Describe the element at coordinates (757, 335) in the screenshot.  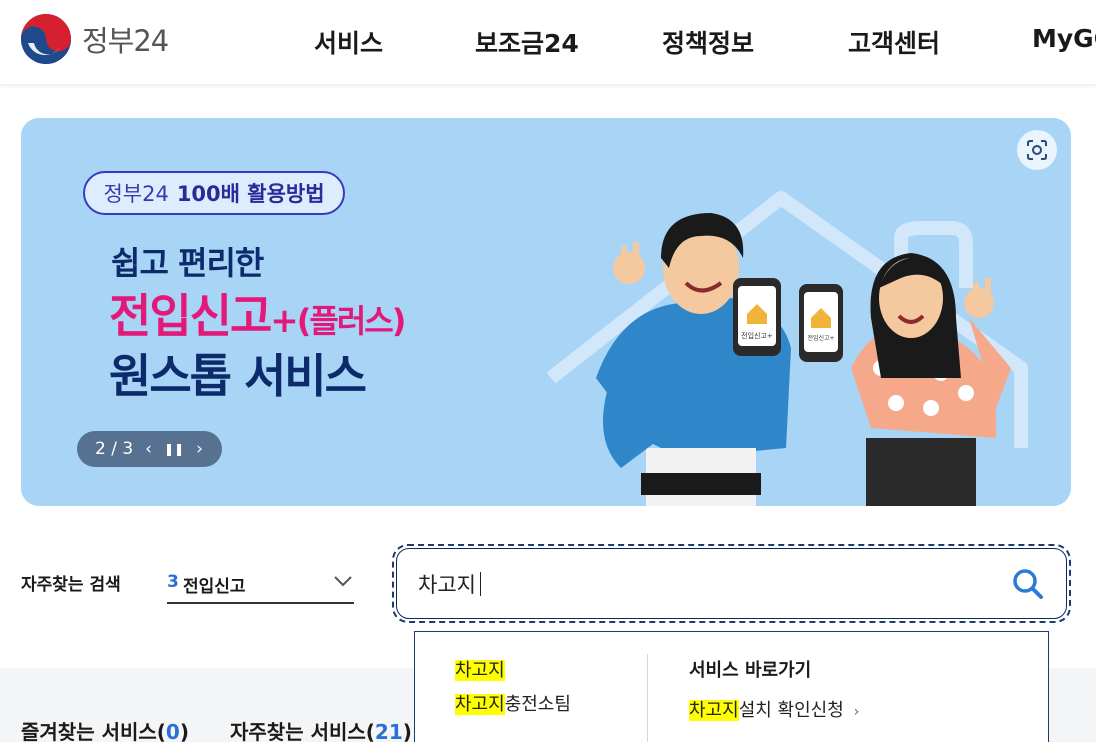
I see `man-phone-label: 전입신고+` at that location.